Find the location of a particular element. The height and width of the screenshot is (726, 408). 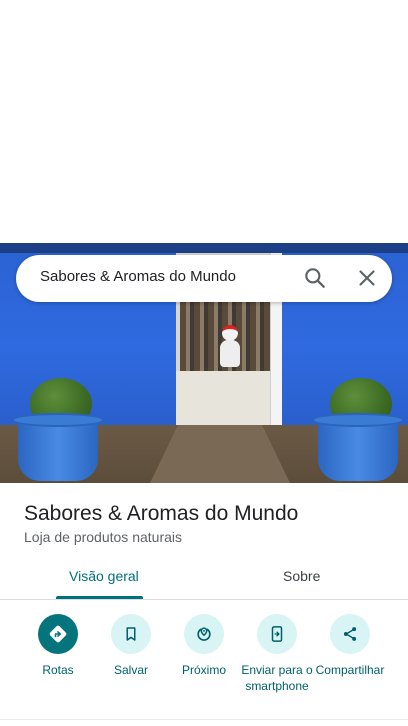

directions-label: Rotas is located at coordinates (58, 670).